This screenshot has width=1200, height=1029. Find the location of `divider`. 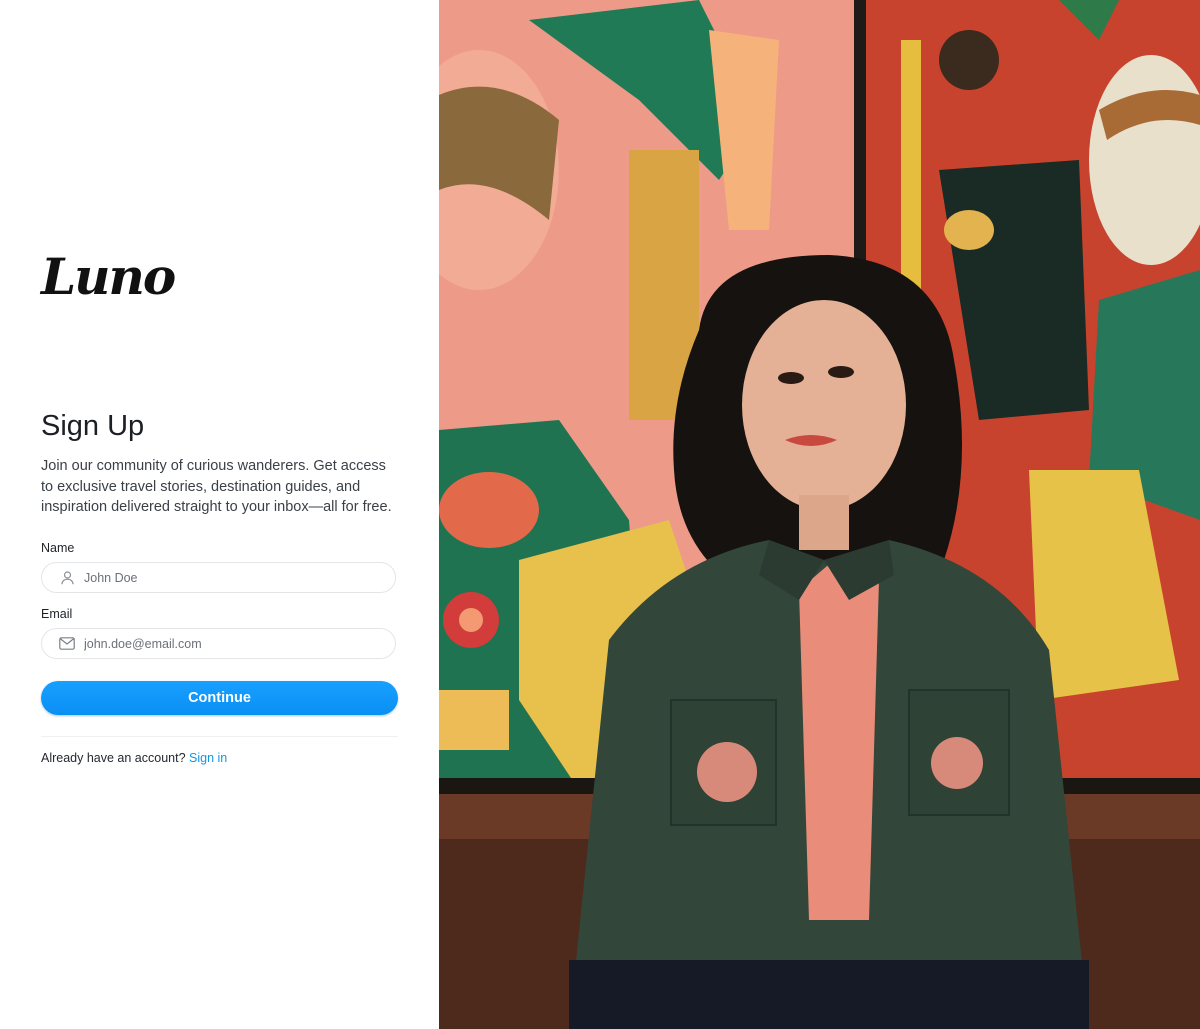

divider is located at coordinates (219, 736).